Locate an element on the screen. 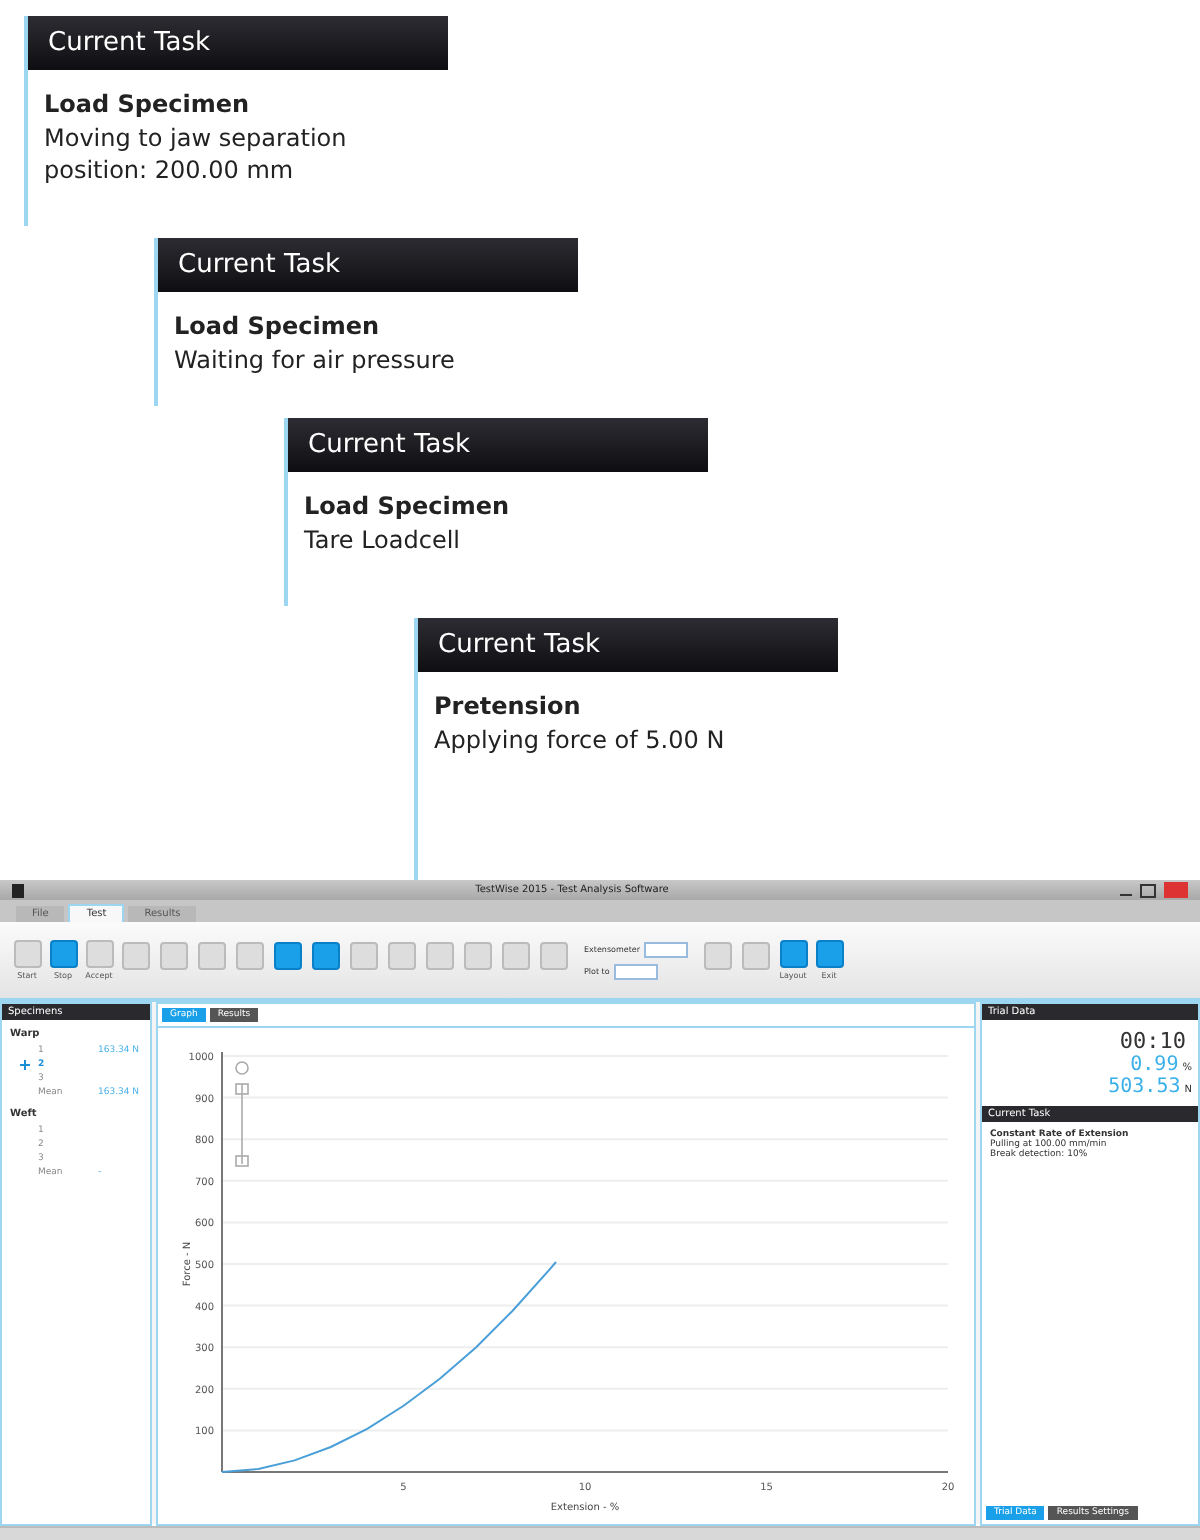  current-marker-icon is located at coordinates (25, 1065).